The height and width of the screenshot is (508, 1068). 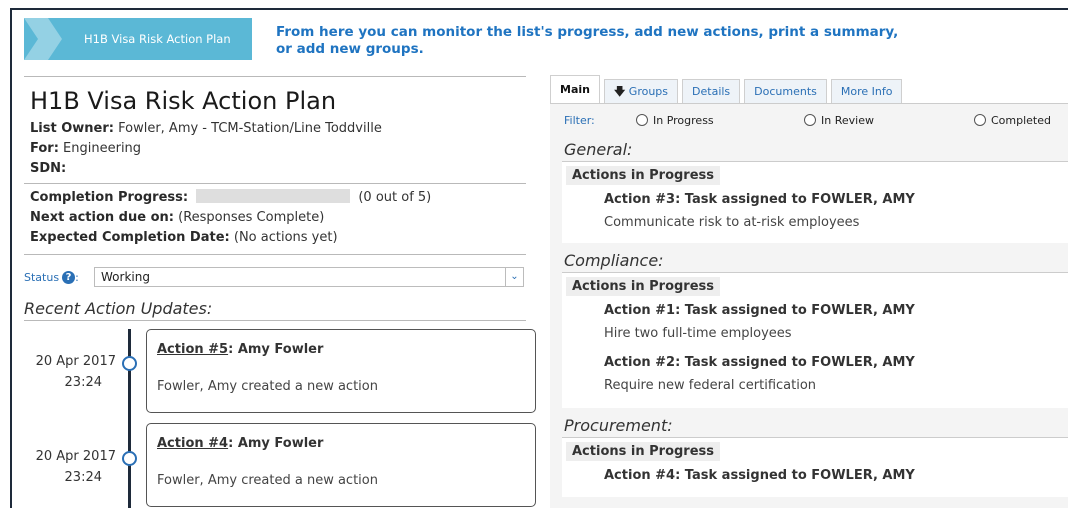 I want to click on chevron-down-icon: ⌄, so click(x=514, y=277).